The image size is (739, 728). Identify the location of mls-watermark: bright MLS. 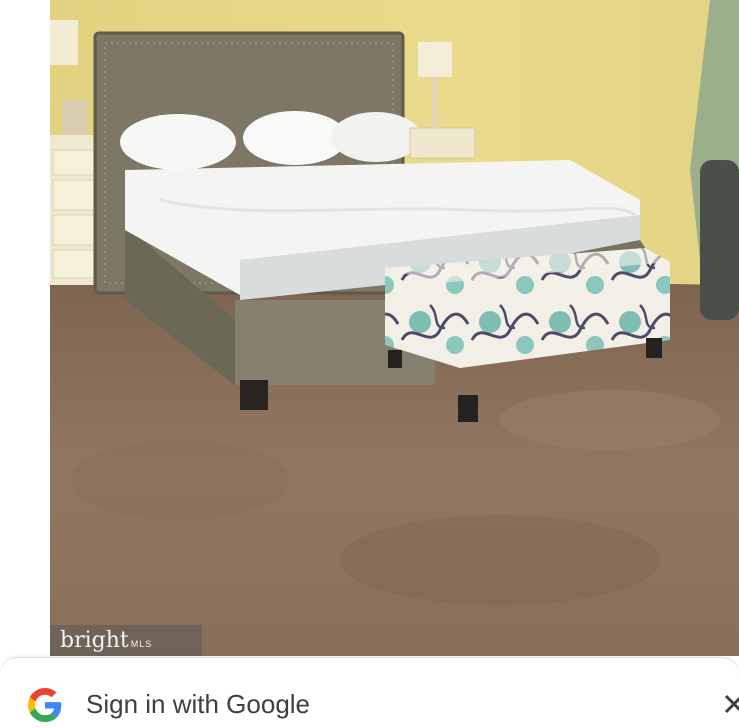
(126, 640).